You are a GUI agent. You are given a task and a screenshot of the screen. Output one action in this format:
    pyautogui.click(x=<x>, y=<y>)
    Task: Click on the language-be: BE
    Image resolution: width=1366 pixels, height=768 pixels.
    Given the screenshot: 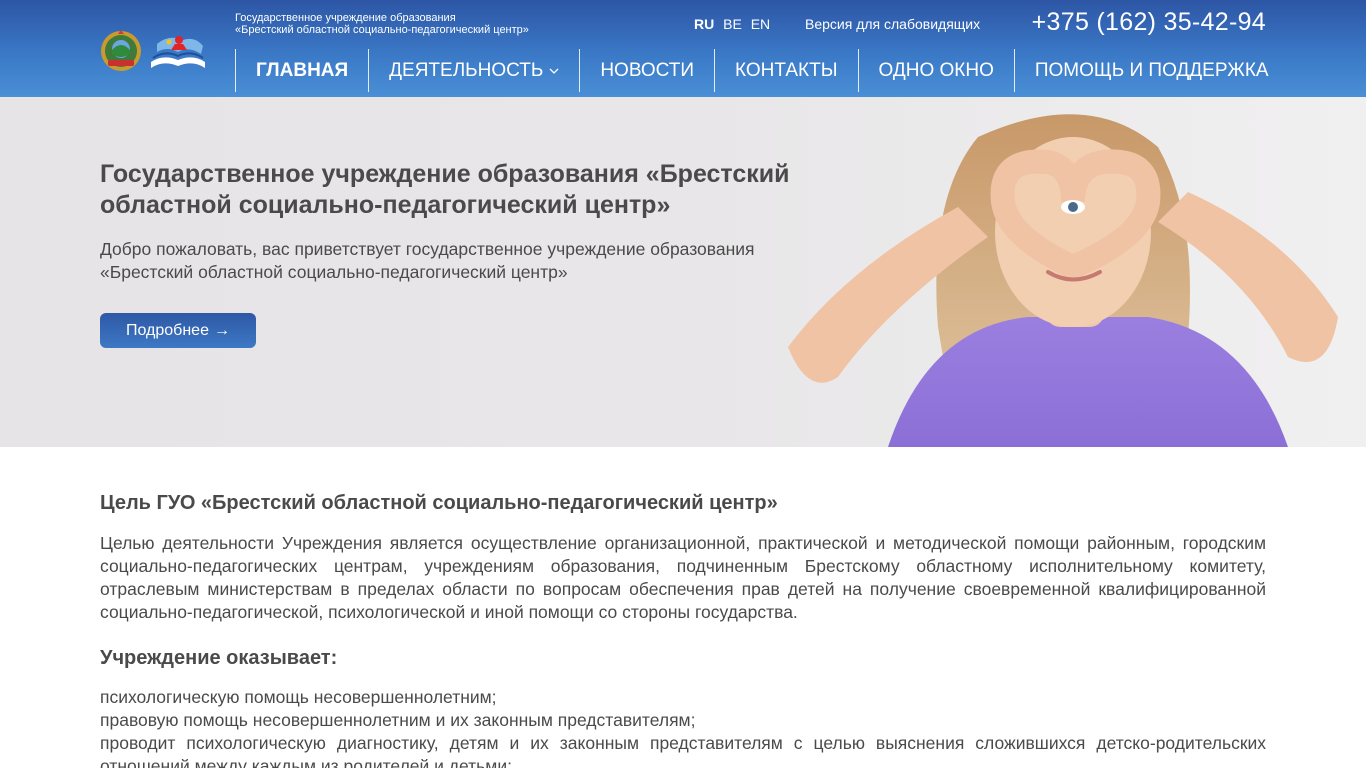 What is the action you would take?
    pyautogui.click(x=732, y=24)
    